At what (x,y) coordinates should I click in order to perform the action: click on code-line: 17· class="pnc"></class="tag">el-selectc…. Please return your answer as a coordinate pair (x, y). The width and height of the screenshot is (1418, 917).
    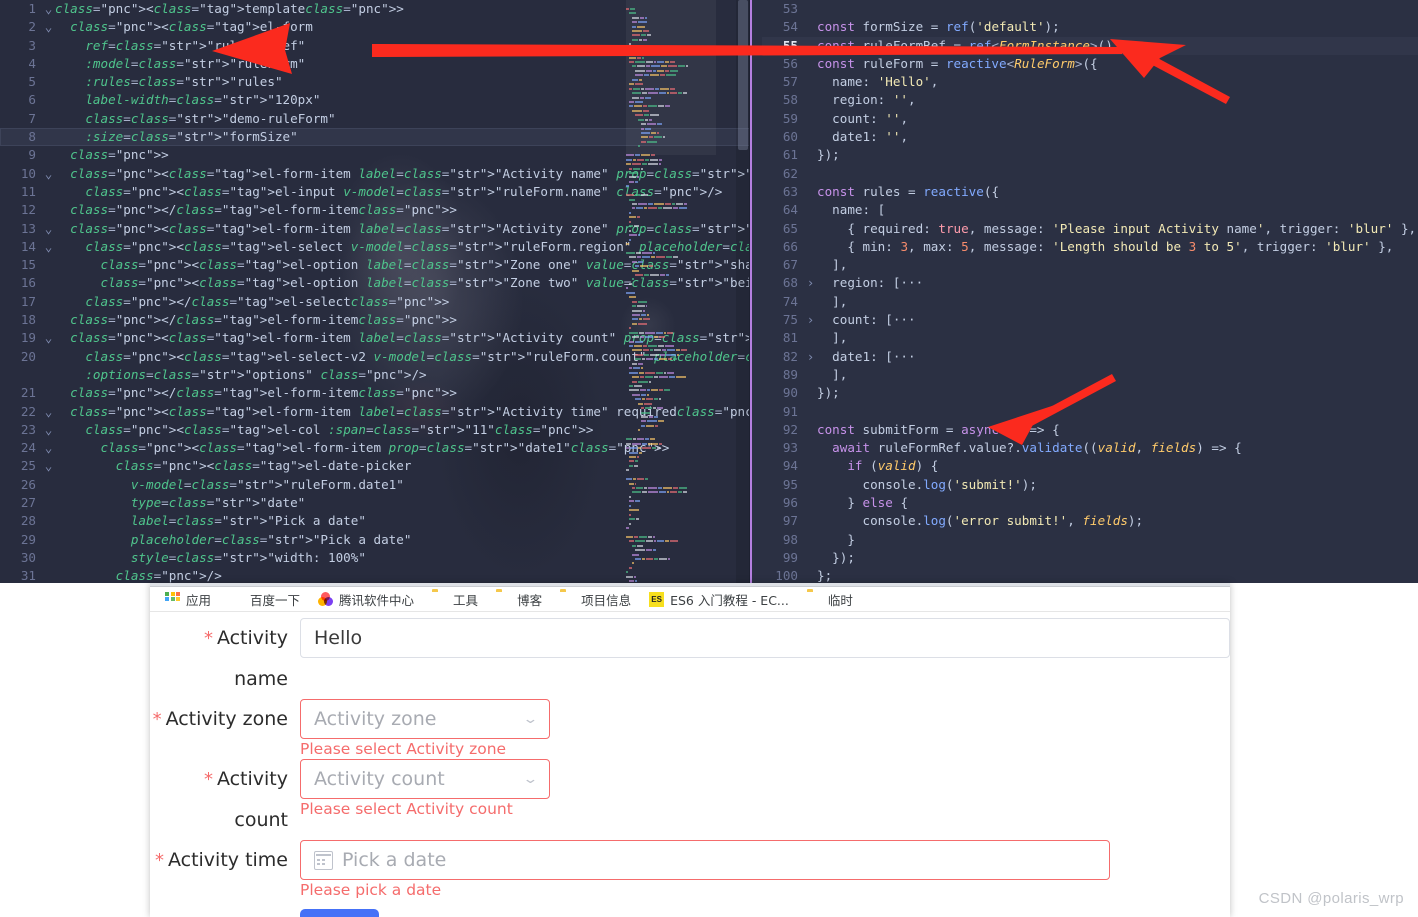
    Looking at the image, I should click on (375, 302).